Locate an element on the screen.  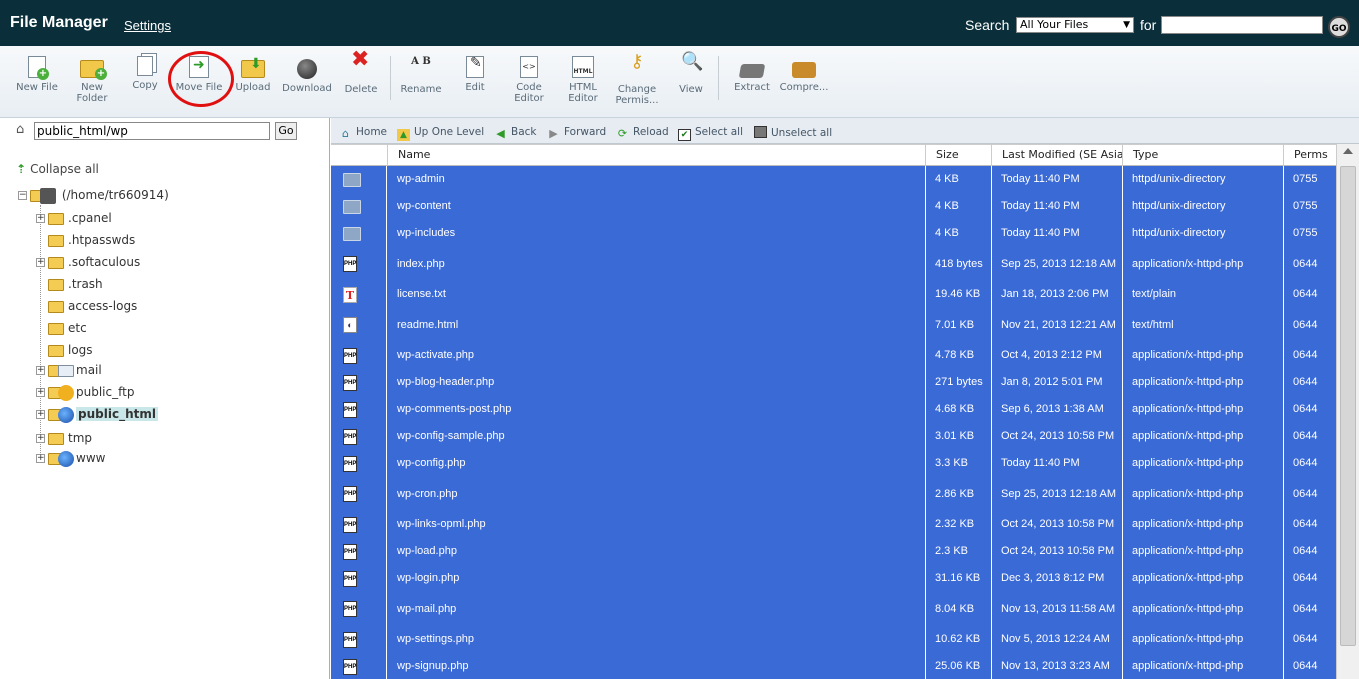
column-header-modified: Last Modified (SE Asia S is located at coordinates (1056, 155).